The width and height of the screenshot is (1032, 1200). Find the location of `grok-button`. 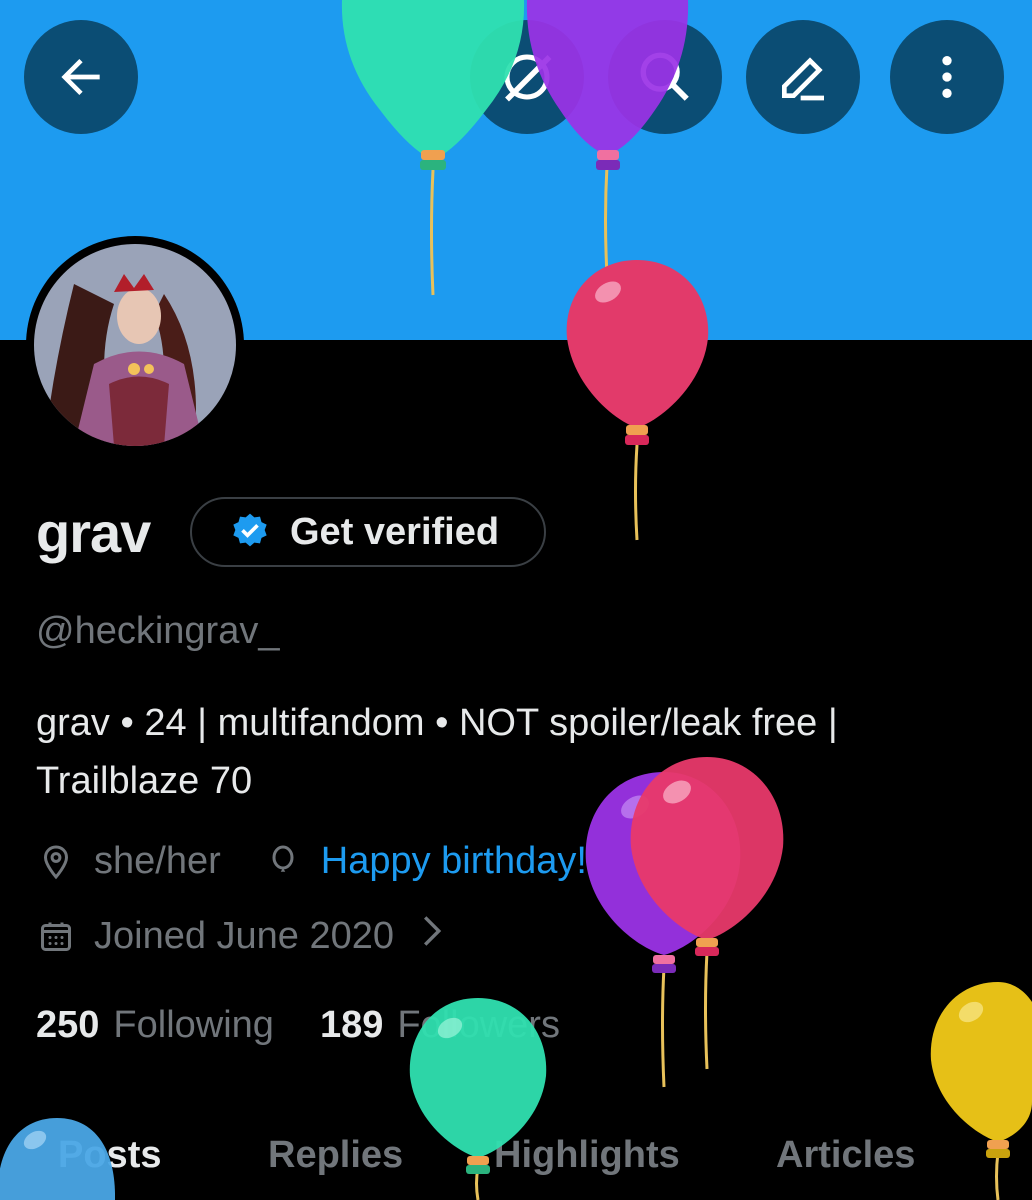

grok-button is located at coordinates (527, 77).